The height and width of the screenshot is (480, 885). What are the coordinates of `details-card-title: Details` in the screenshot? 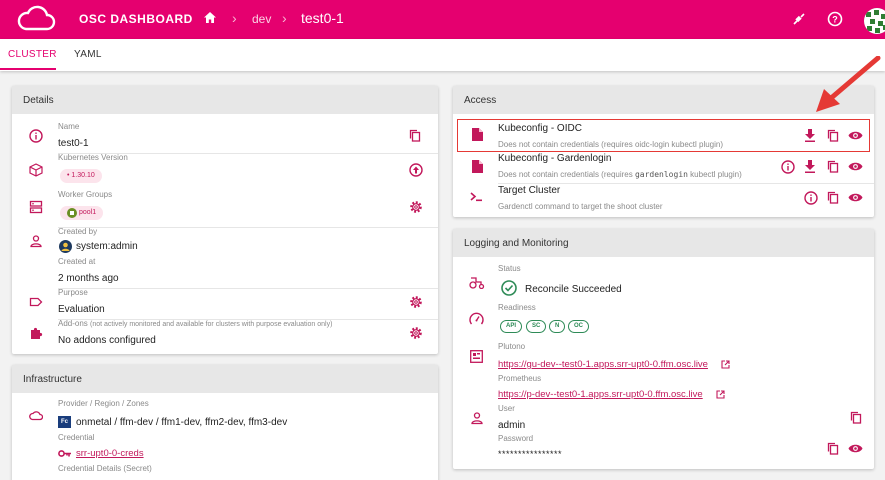 It's located at (225, 100).